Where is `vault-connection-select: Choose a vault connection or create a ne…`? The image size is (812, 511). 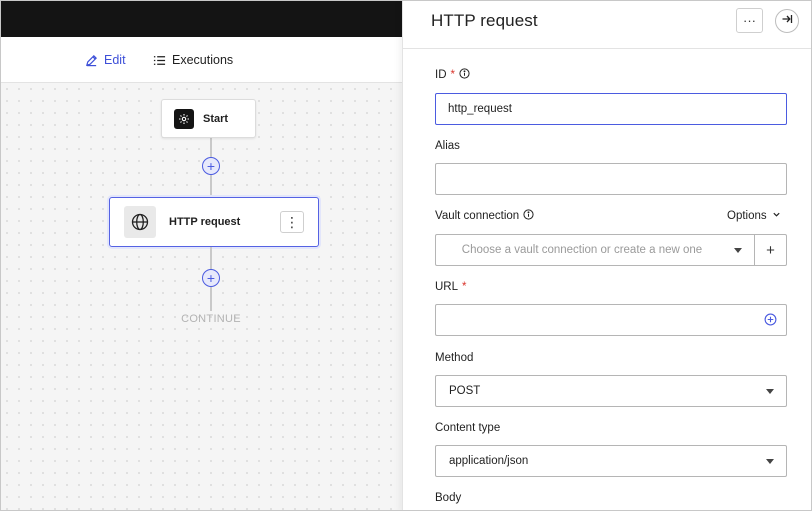
vault-connection-select: Choose a vault connection or create a ne… is located at coordinates (595, 250).